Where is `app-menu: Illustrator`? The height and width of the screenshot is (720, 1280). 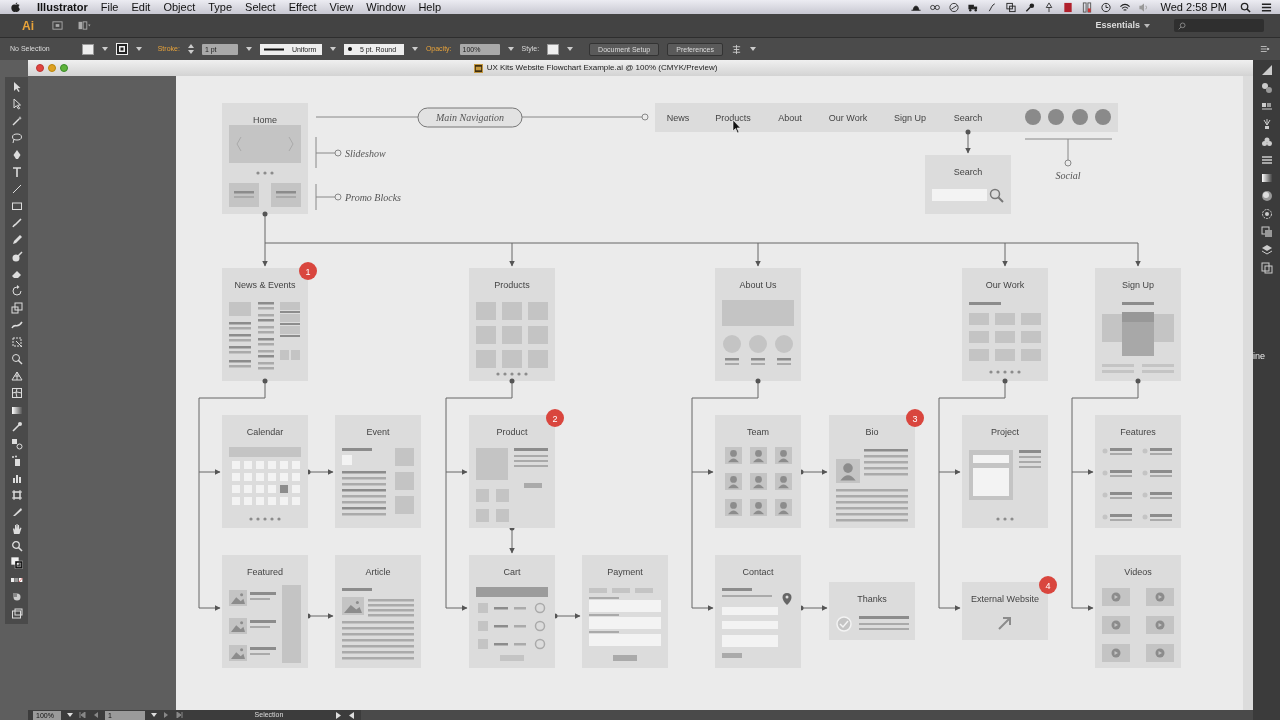
app-menu: Illustrator is located at coordinates (62, 7).